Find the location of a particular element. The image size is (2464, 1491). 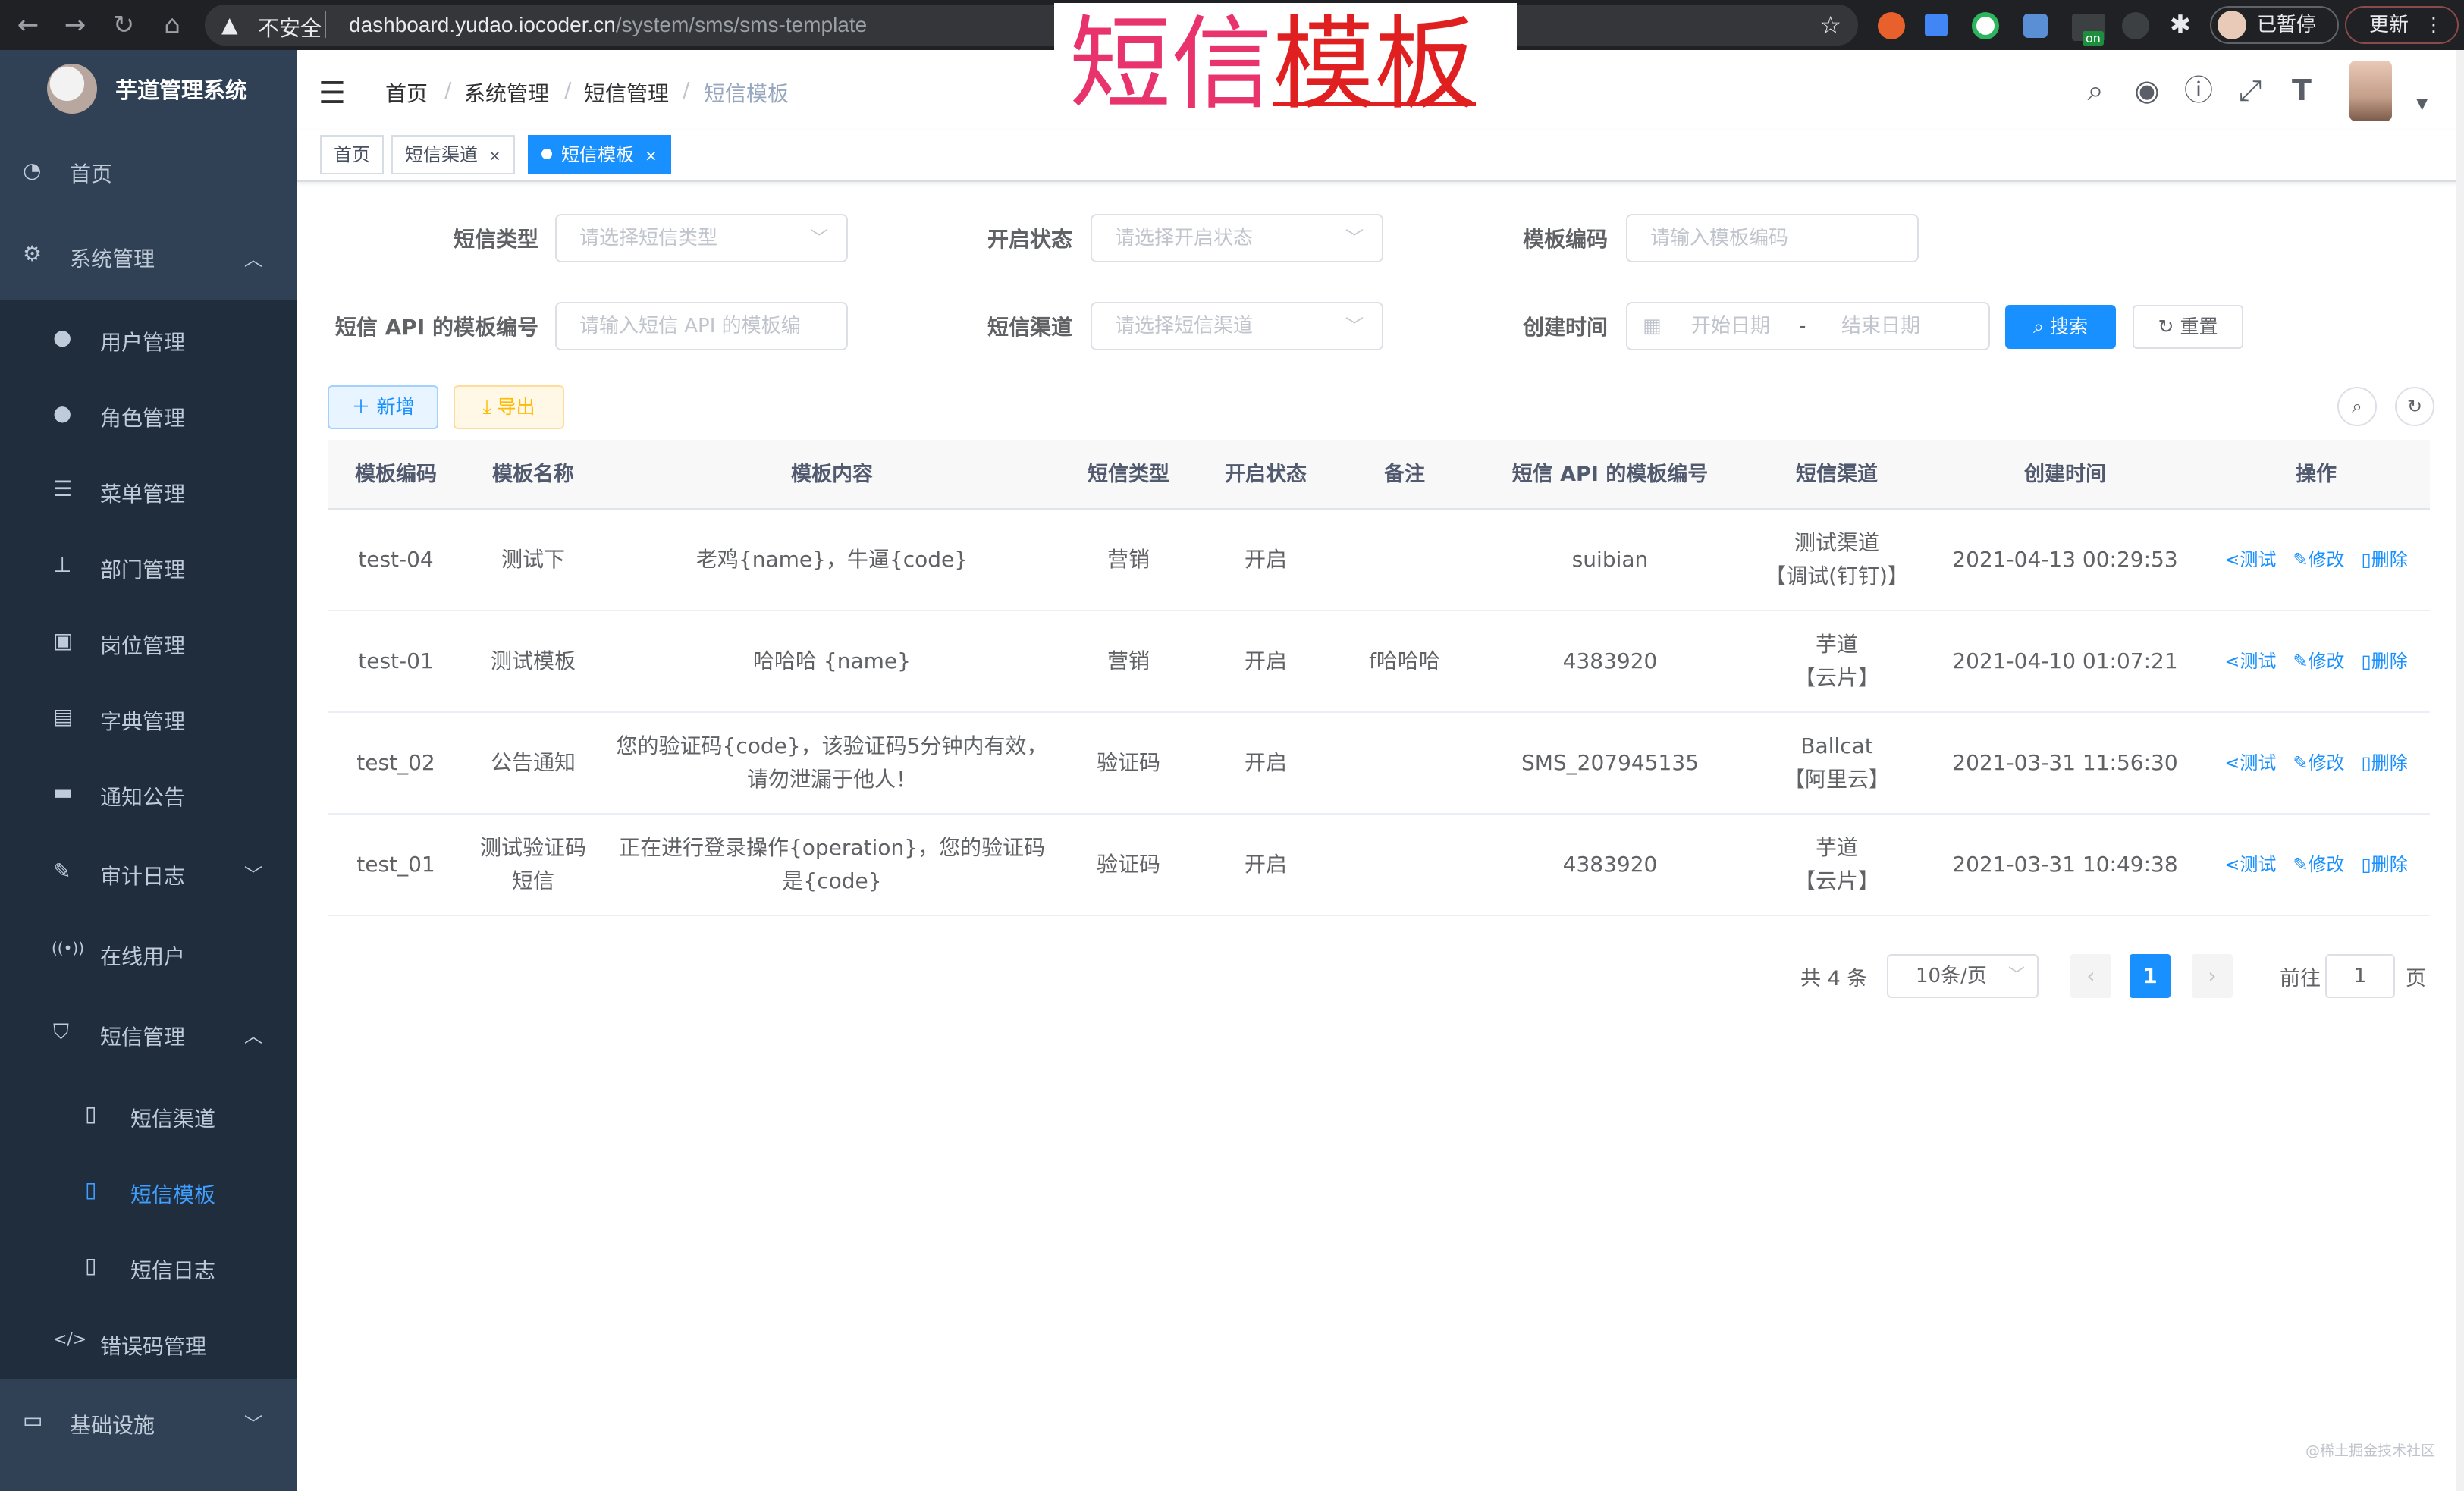

tag-sms-channel: 短信渠道 × is located at coordinates (453, 154).